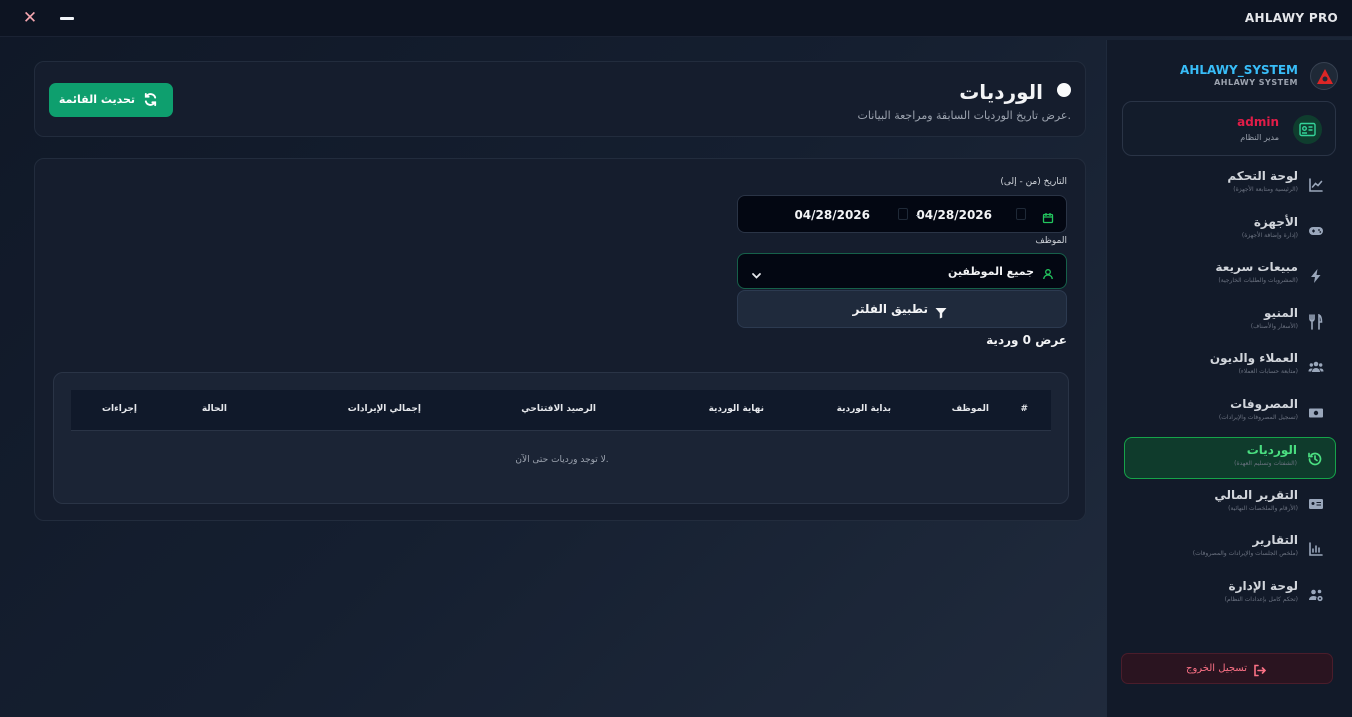  I want to click on refresh-label: تحديث القائمة, so click(96, 99).